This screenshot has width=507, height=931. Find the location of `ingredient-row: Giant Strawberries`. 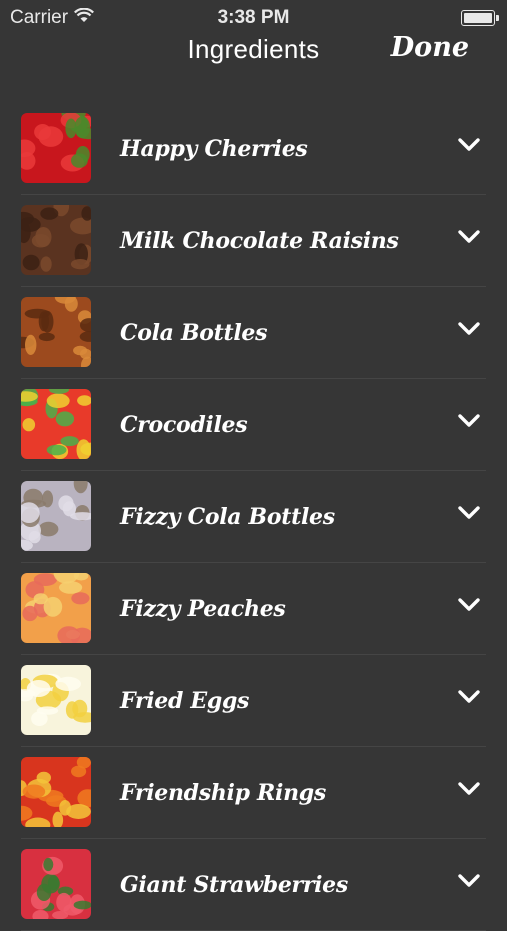

ingredient-row: Giant Strawberries is located at coordinates (253, 885).